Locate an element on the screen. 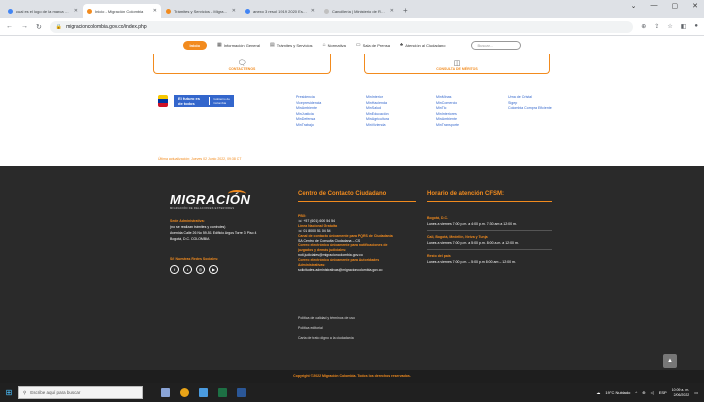 The width and height of the screenshot is (704, 402). sidepanel-icon: ◧ is located at coordinates (684, 26).